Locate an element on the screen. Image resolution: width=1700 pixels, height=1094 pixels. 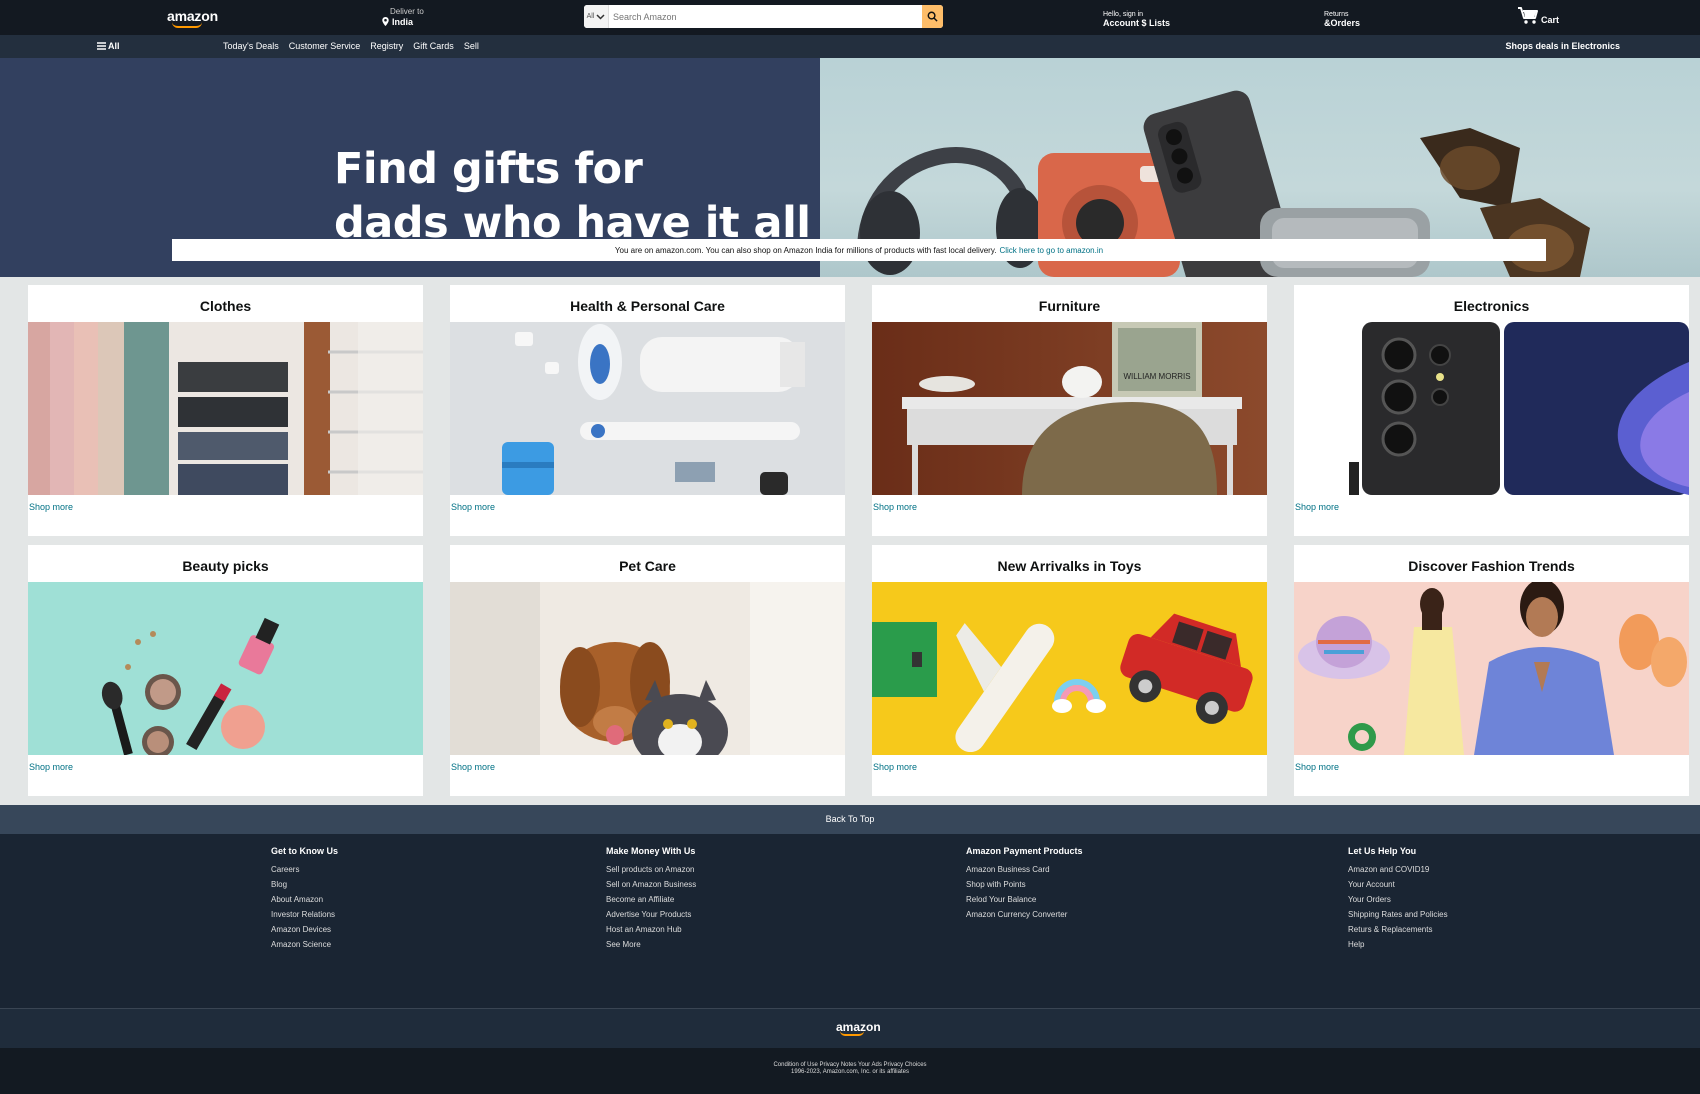
footer-link: Blog is located at coordinates (304, 884).